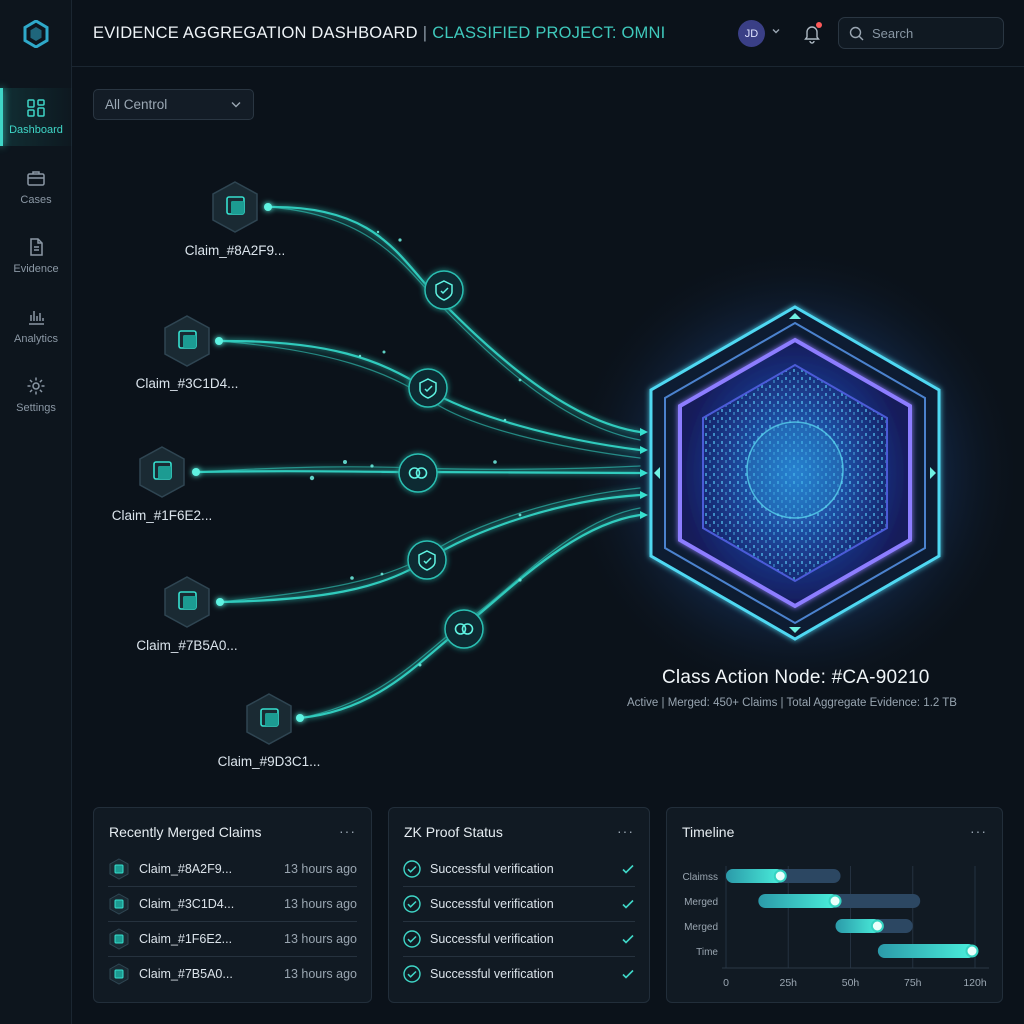 This screenshot has width=1024, height=1024. I want to click on page-title-project: CLASSIFIED PROJECT: OMNI, so click(549, 33).